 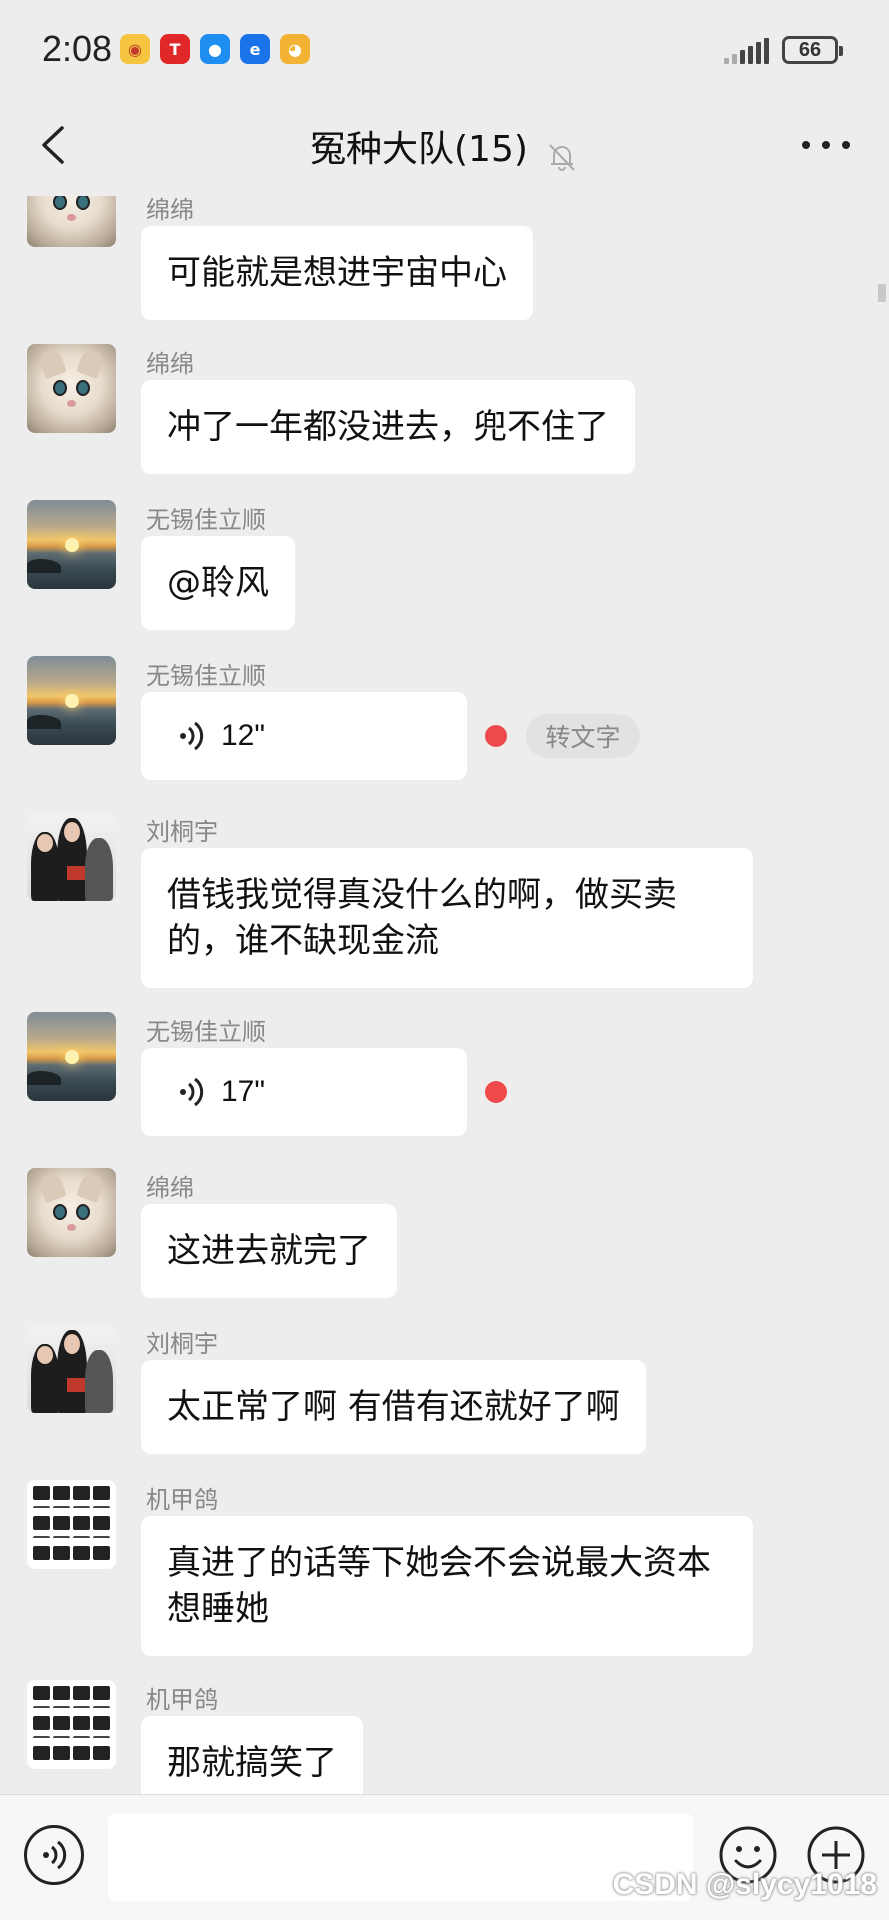 What do you see at coordinates (175, 49) in the screenshot?
I see `tesla-icon: T` at bounding box center [175, 49].